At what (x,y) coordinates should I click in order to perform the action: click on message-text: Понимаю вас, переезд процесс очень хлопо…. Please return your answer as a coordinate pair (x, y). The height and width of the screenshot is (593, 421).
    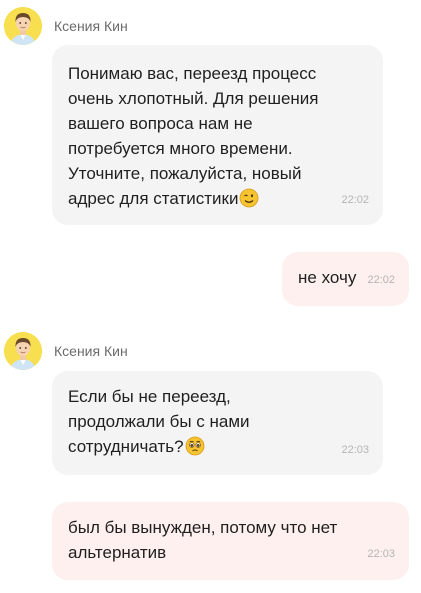
    Looking at the image, I should click on (193, 136).